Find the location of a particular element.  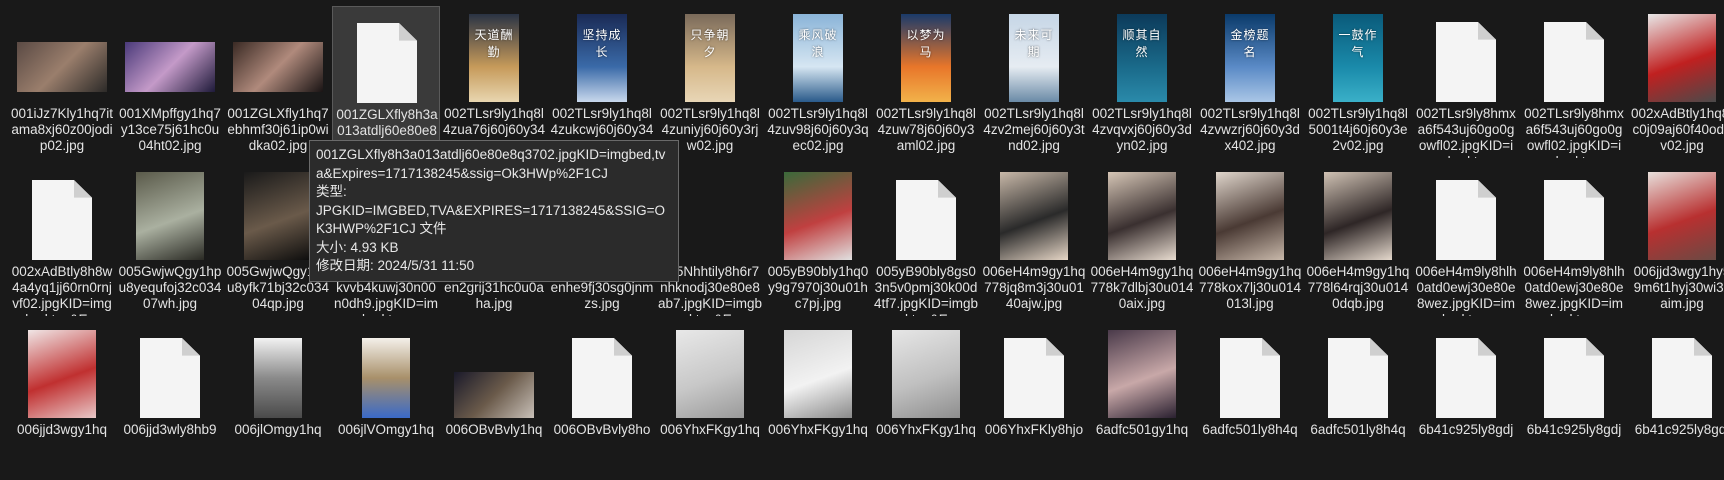

thumbnail-area: 以梦为马 is located at coordinates (926, 56).